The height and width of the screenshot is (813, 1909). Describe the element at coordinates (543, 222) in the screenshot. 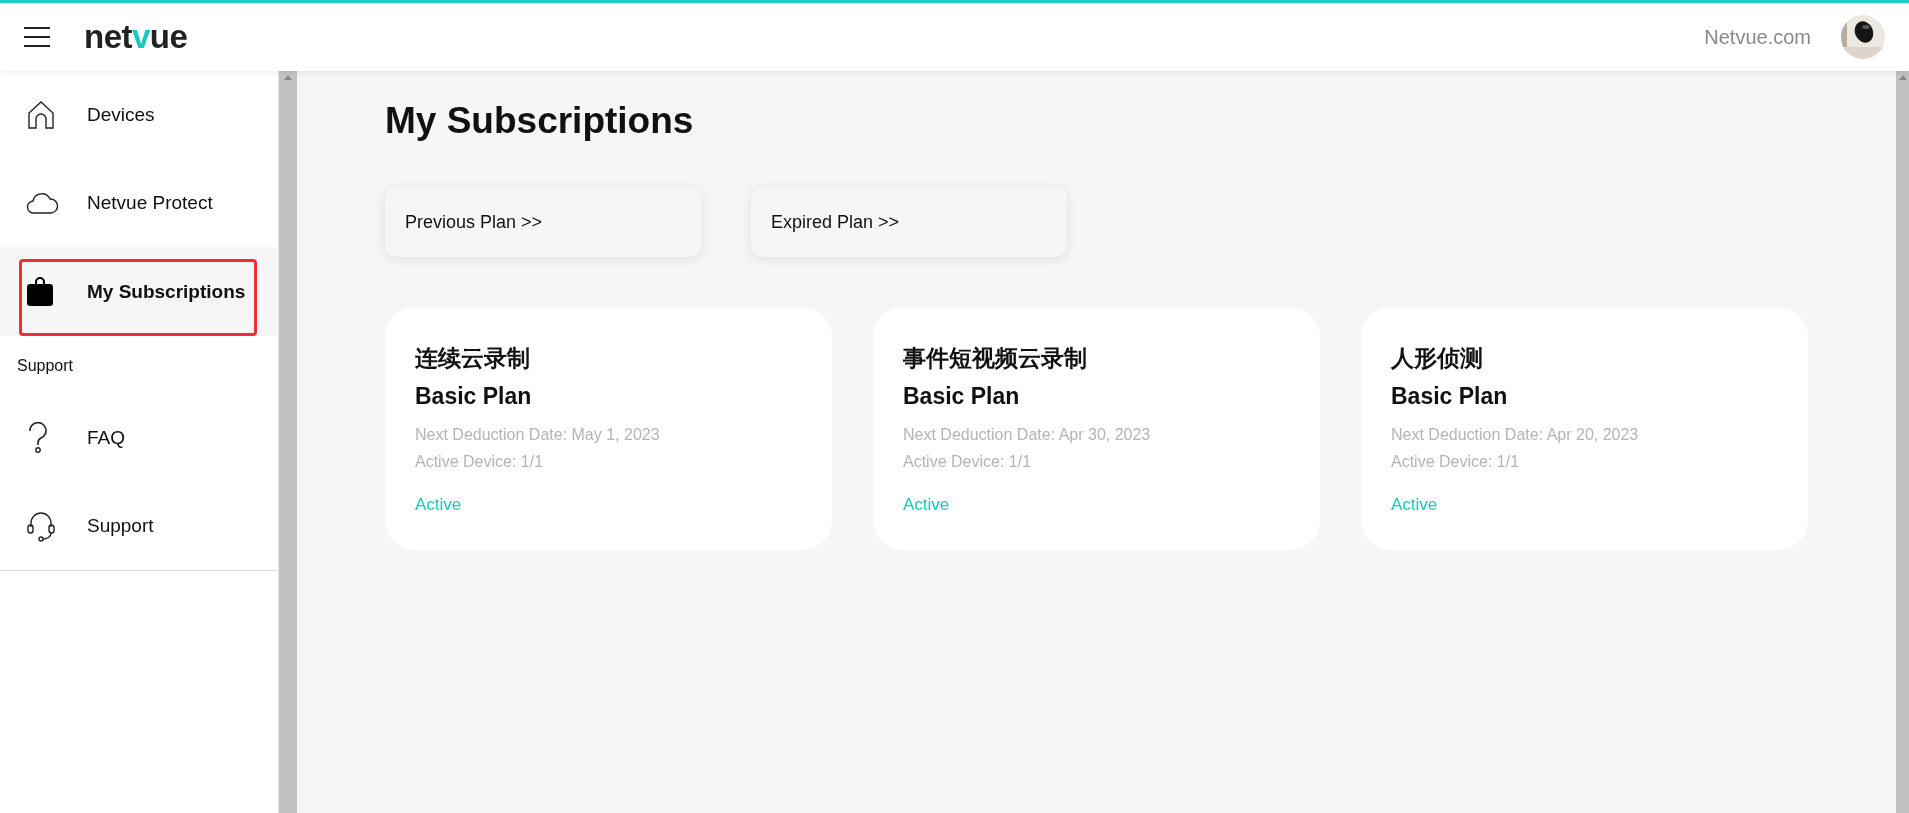

I see `plan-link-button: Previous Plan >>` at that location.